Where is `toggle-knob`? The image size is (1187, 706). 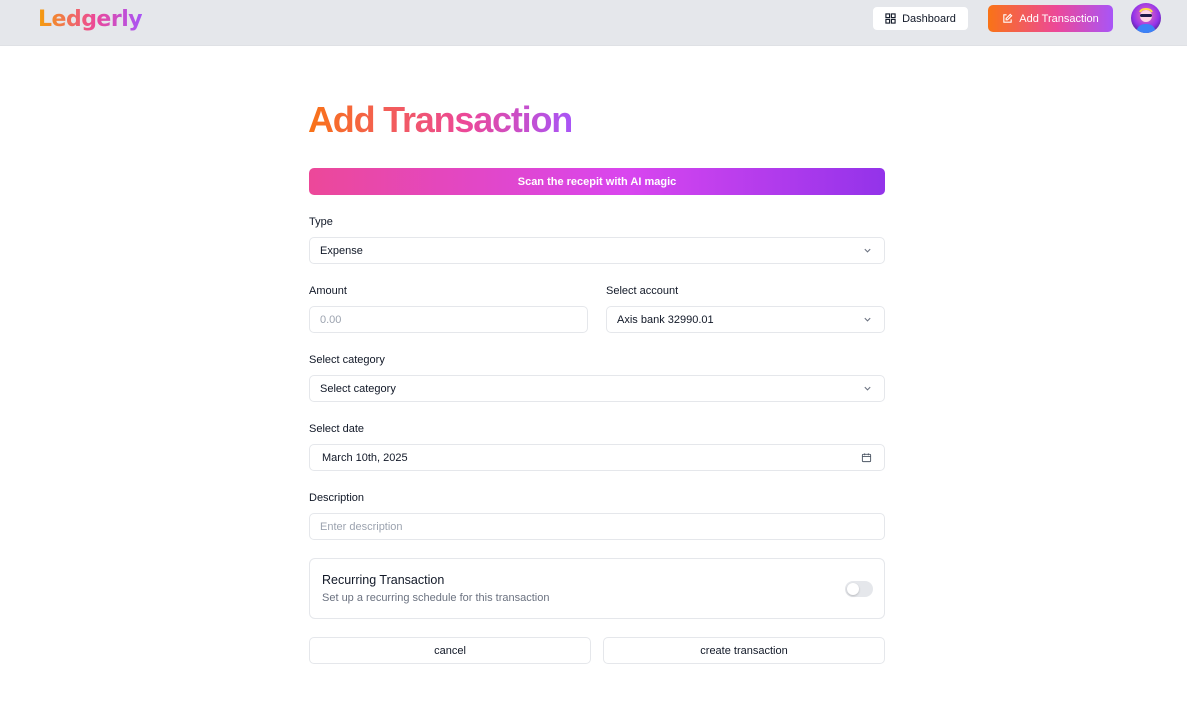
toggle-knob is located at coordinates (853, 589).